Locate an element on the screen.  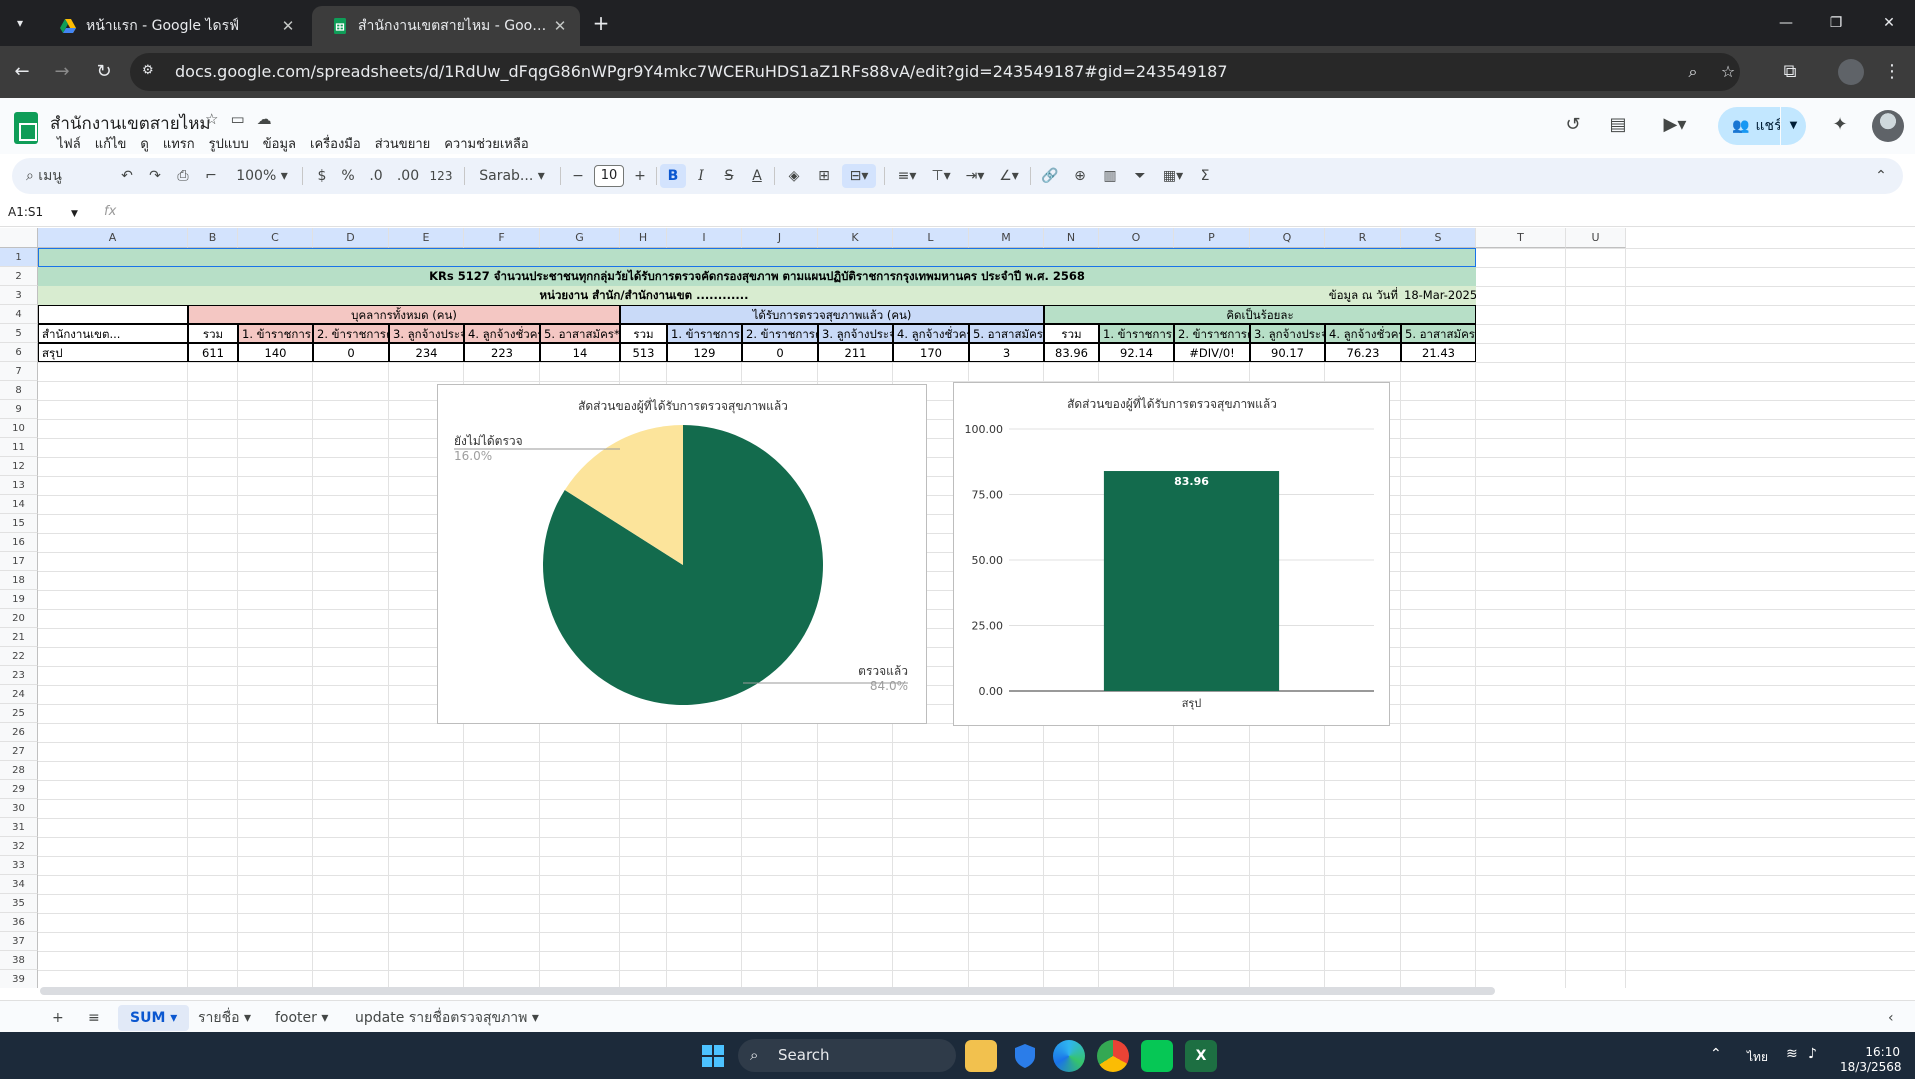
clock-date: 18/3/2568 is located at coordinates (1871, 1067).